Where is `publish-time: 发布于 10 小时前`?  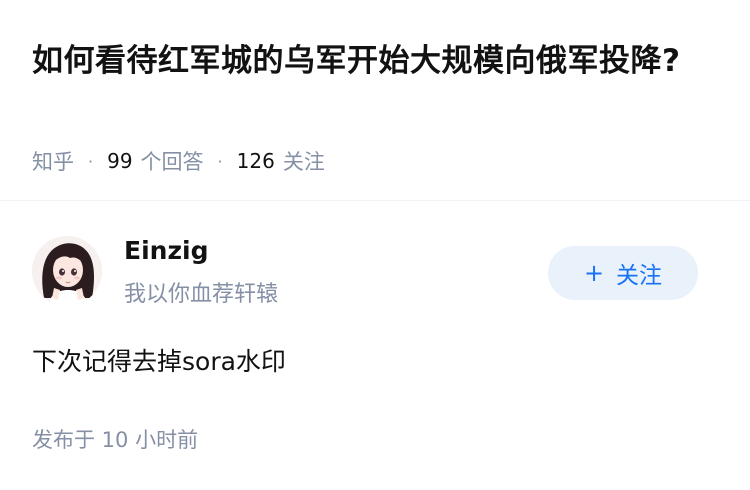 publish-time: 发布于 10 小时前 is located at coordinates (115, 440).